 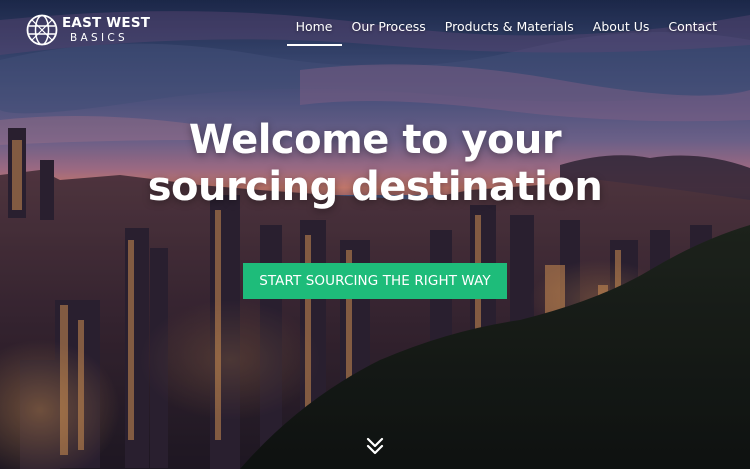 What do you see at coordinates (375, 446) in the screenshot?
I see `double-chevron-down-icon` at bounding box center [375, 446].